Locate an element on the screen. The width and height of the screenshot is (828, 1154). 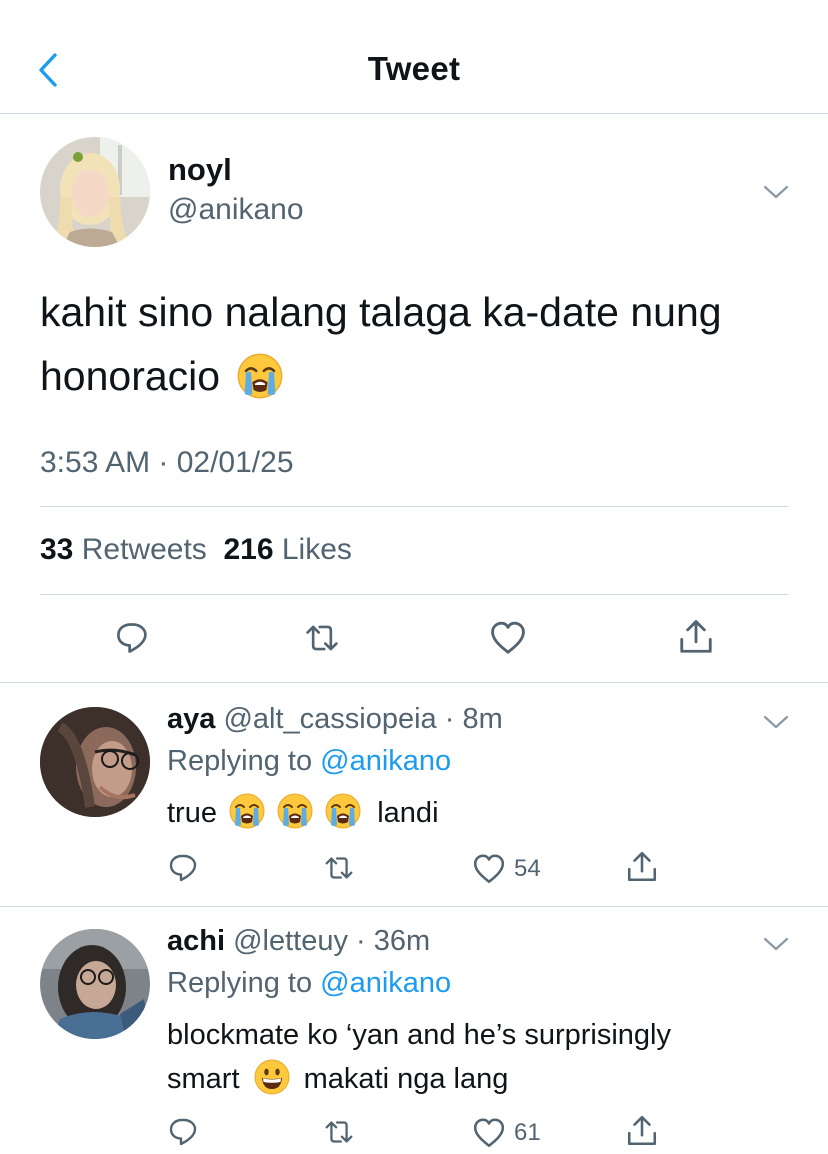
reply-author-handle: @letteuy is located at coordinates (290, 941).